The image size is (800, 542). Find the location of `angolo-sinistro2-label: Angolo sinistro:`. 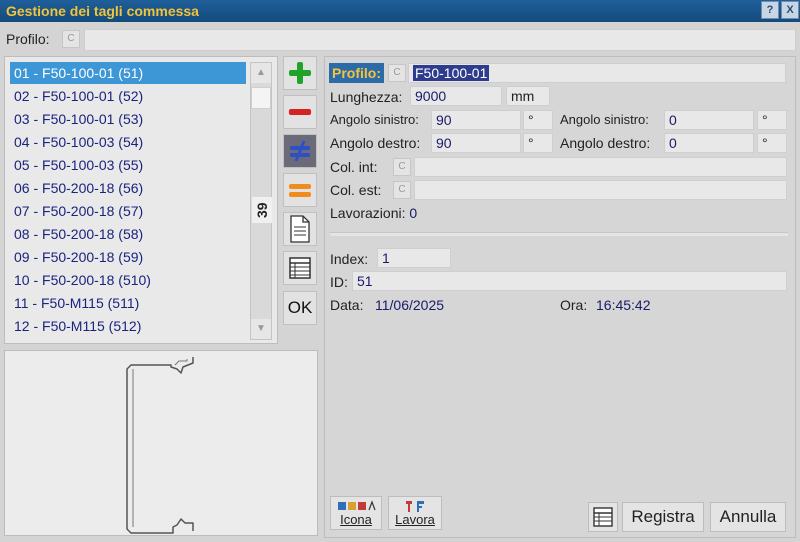

angolo-sinistro2-label: Angolo sinistro: is located at coordinates (604, 119).